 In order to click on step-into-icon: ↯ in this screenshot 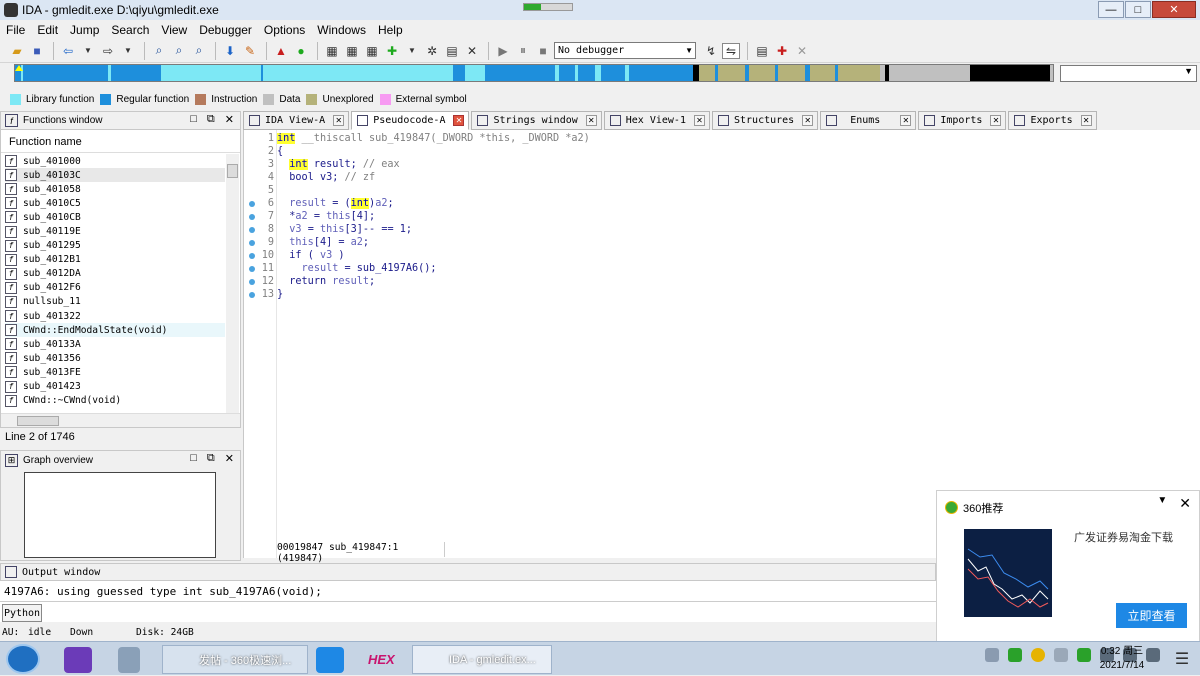, I will do `click(711, 51)`.